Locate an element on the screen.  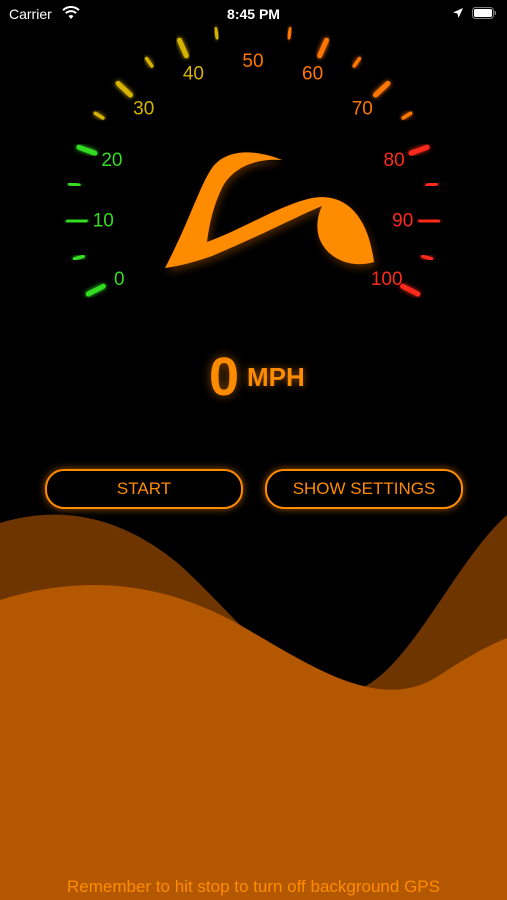
gauge-label-0: 0 is located at coordinates (119, 279).